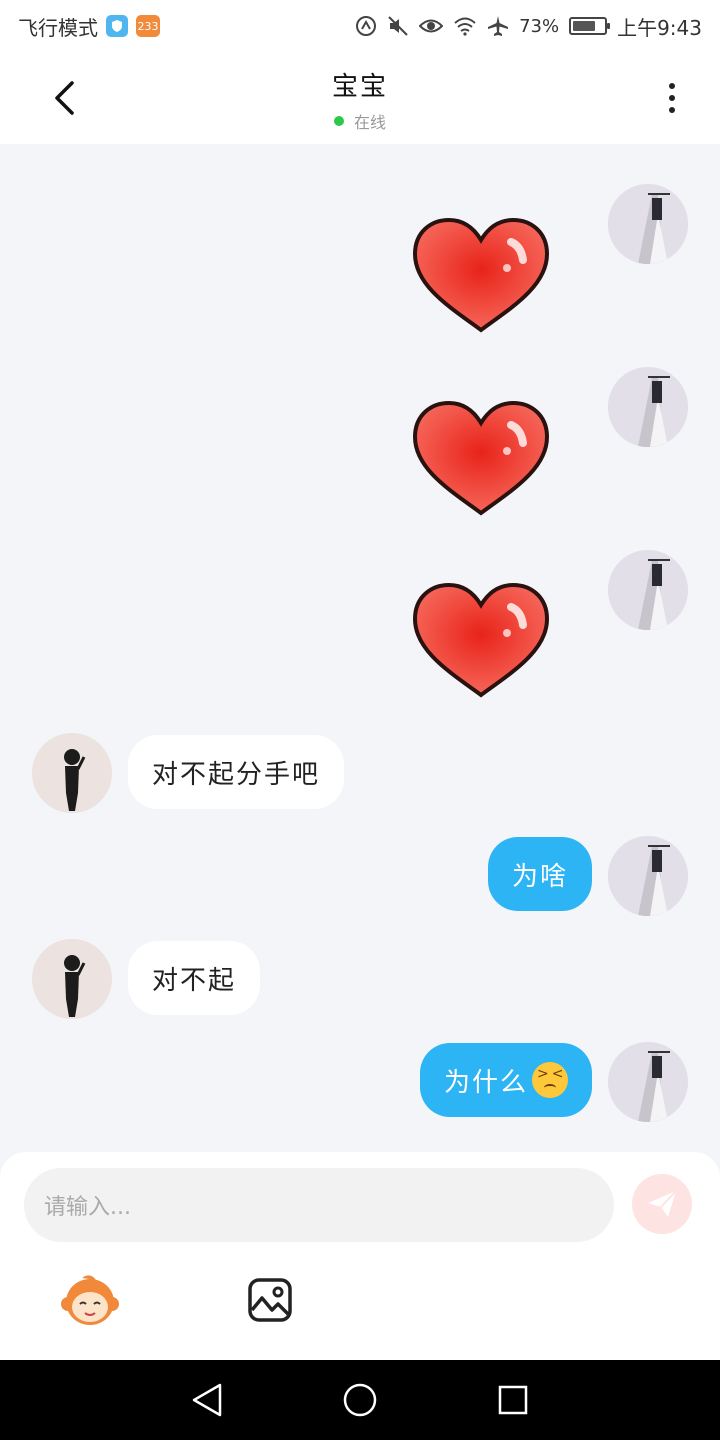 Image resolution: width=720 pixels, height=1440 pixels. I want to click on outgoing-message-bubble: 为什么, so click(505, 1080).